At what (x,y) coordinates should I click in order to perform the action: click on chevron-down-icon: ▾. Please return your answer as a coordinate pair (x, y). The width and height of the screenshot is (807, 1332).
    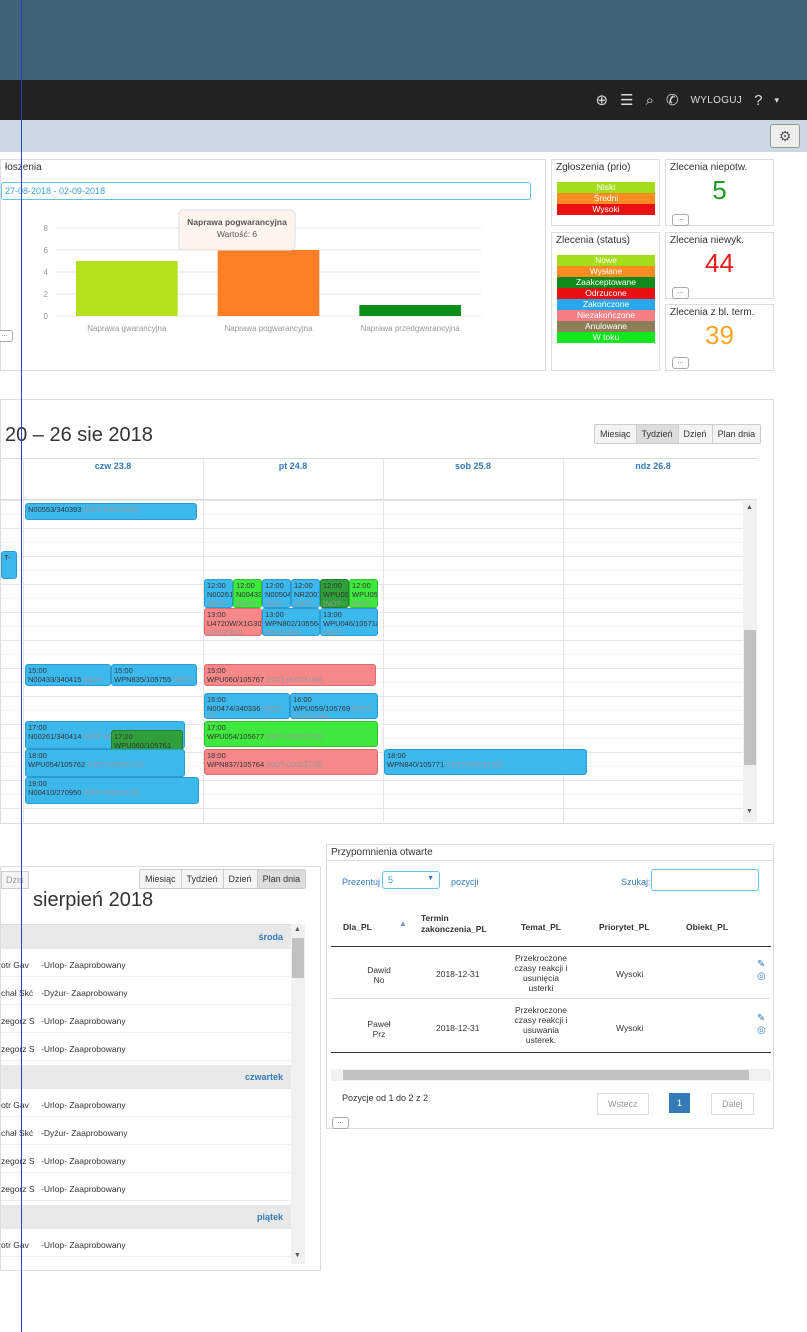
    Looking at the image, I should click on (776, 100).